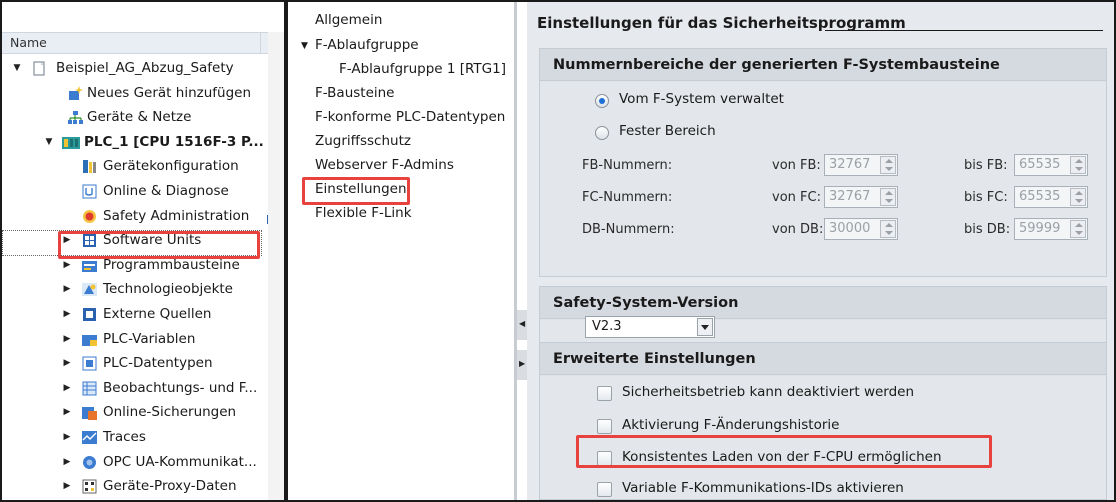  What do you see at coordinates (823, 303) in the screenshot?
I see `version-group-header: Safety-System-Version` at bounding box center [823, 303].